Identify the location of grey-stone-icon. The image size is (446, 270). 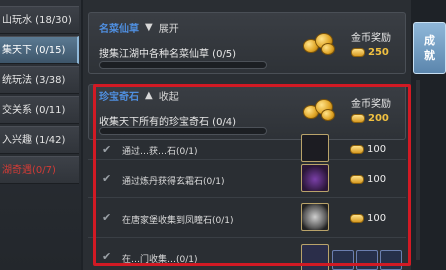
(315, 217).